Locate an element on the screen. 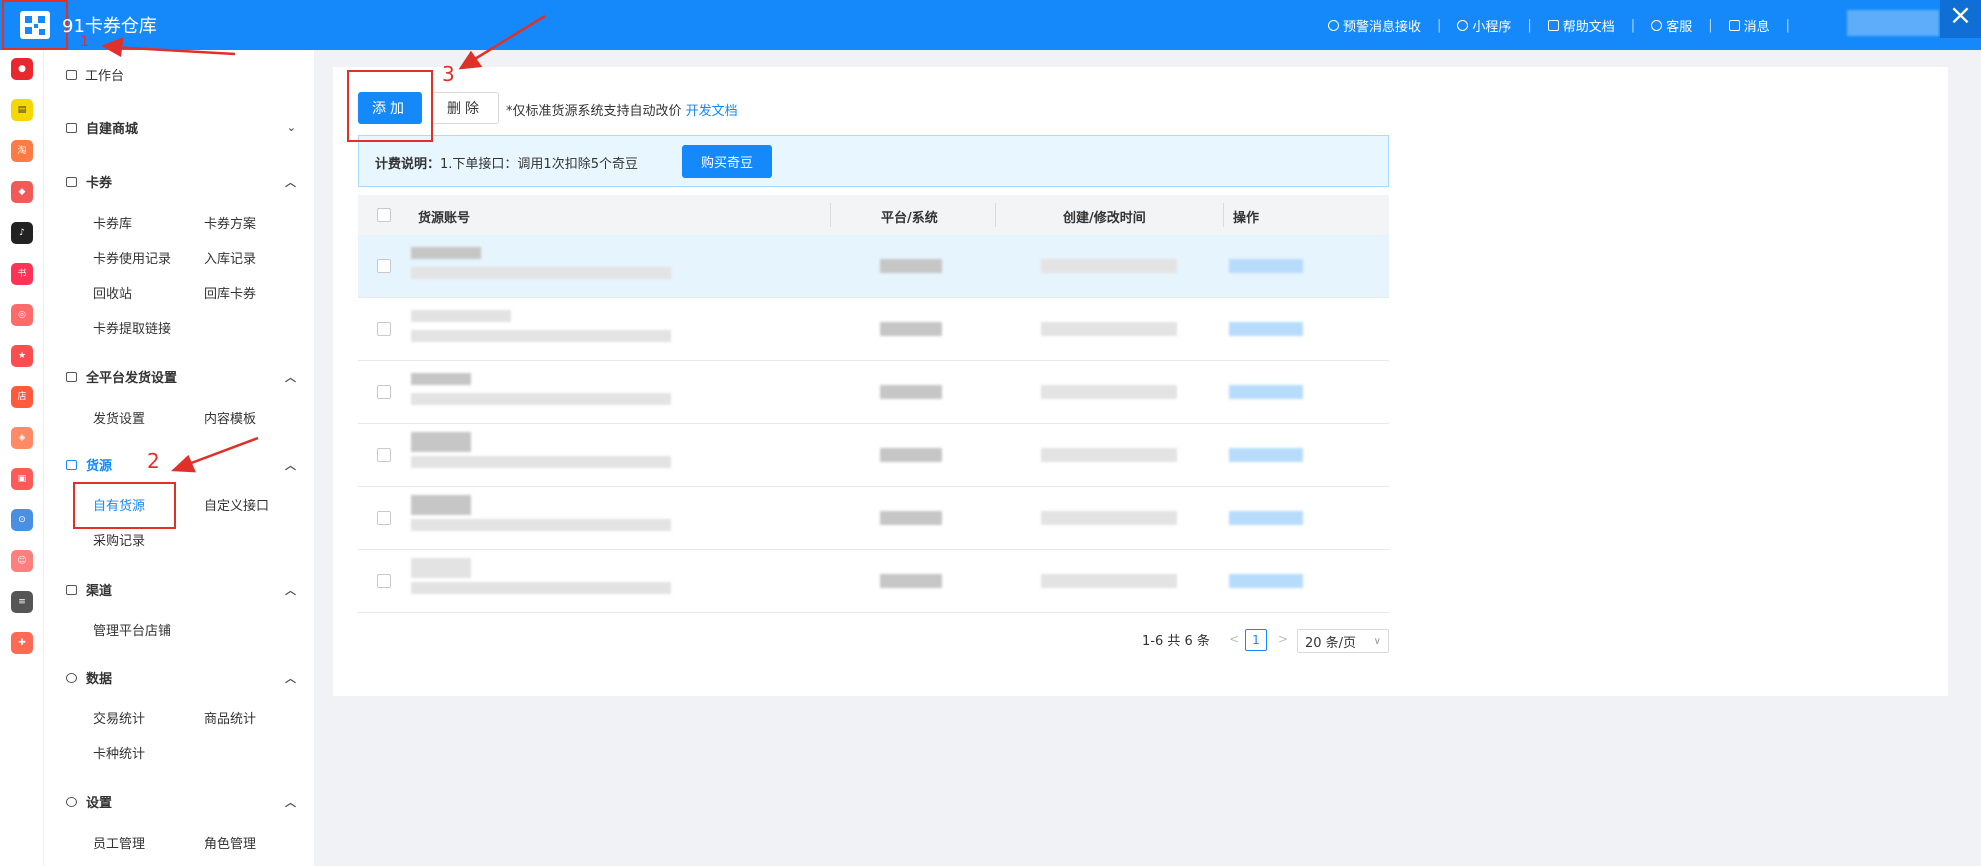  alert-subscribe-link: 预警消息接收 is located at coordinates (1374, 25).